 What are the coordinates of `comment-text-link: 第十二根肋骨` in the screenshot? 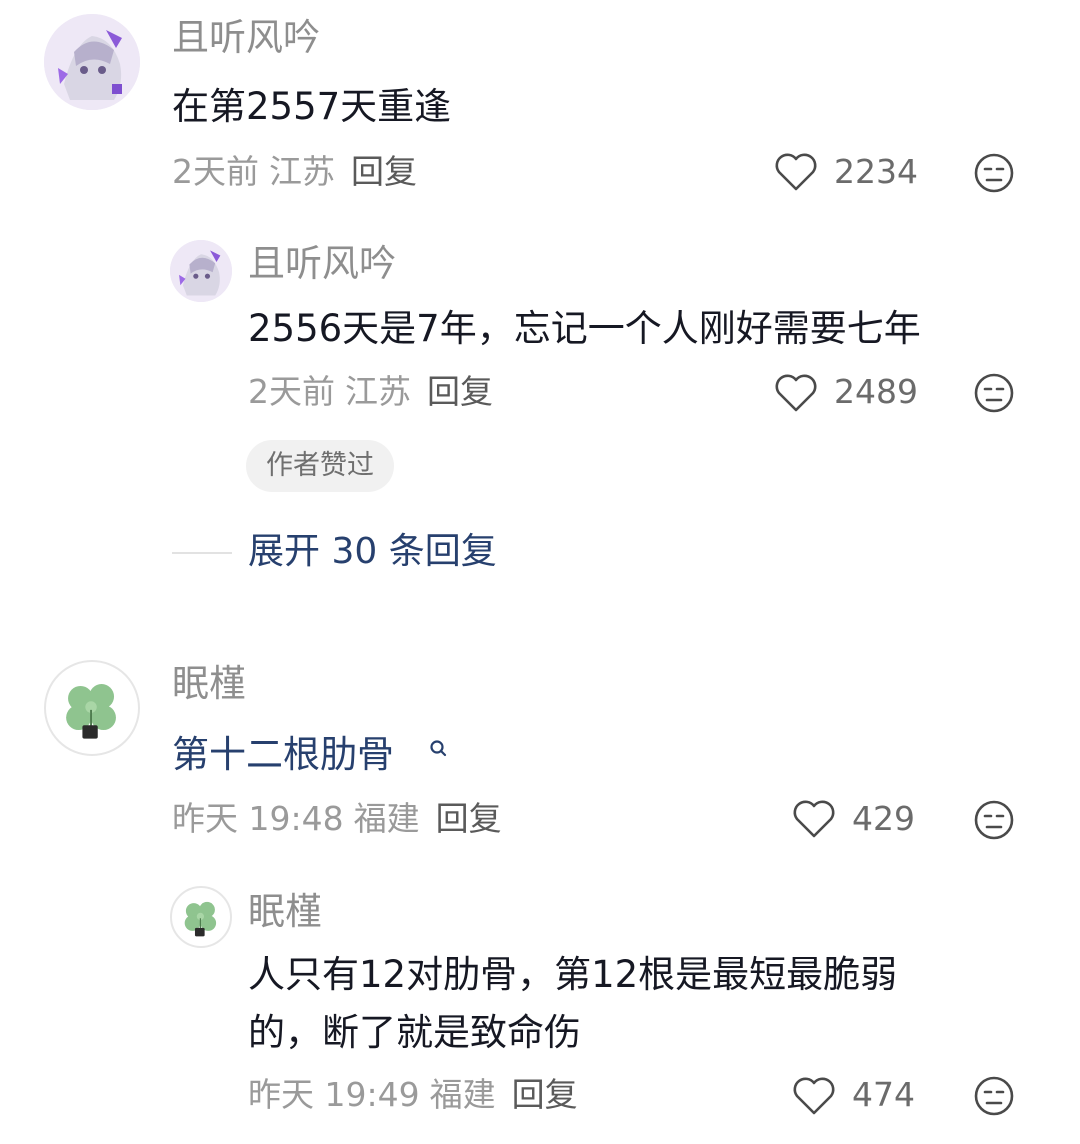 It's located at (283, 755).